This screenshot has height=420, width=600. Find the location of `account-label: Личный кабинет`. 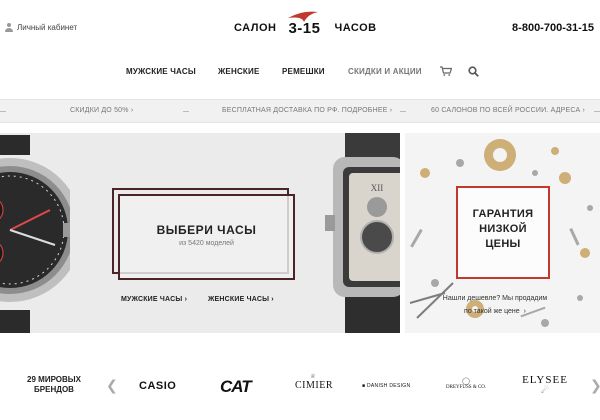

account-label: Личный кабинет is located at coordinates (47, 27).